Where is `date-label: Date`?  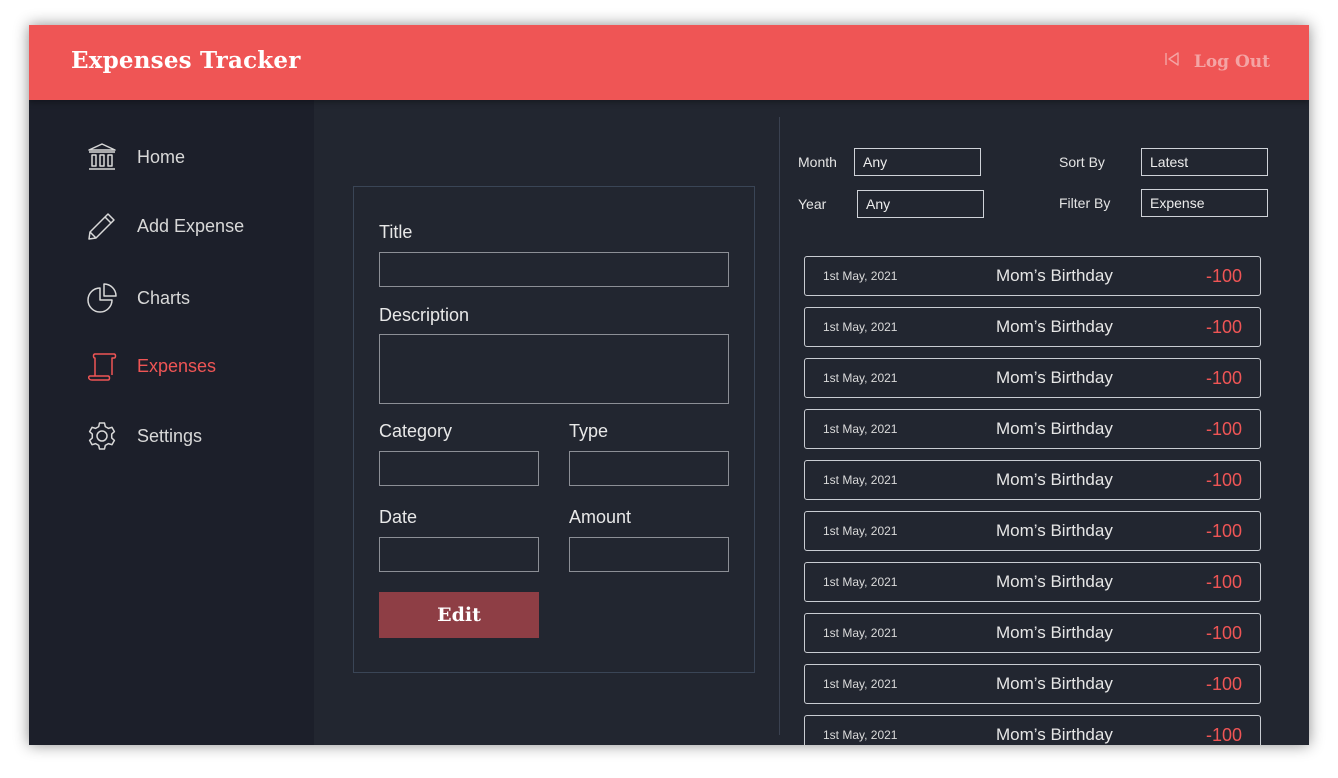
date-label: Date is located at coordinates (398, 517).